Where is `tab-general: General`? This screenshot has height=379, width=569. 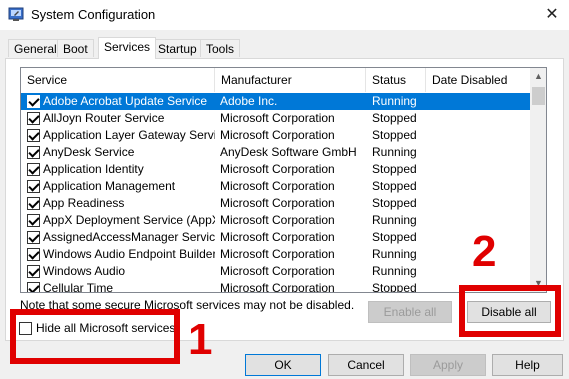 tab-general: General is located at coordinates (35, 48).